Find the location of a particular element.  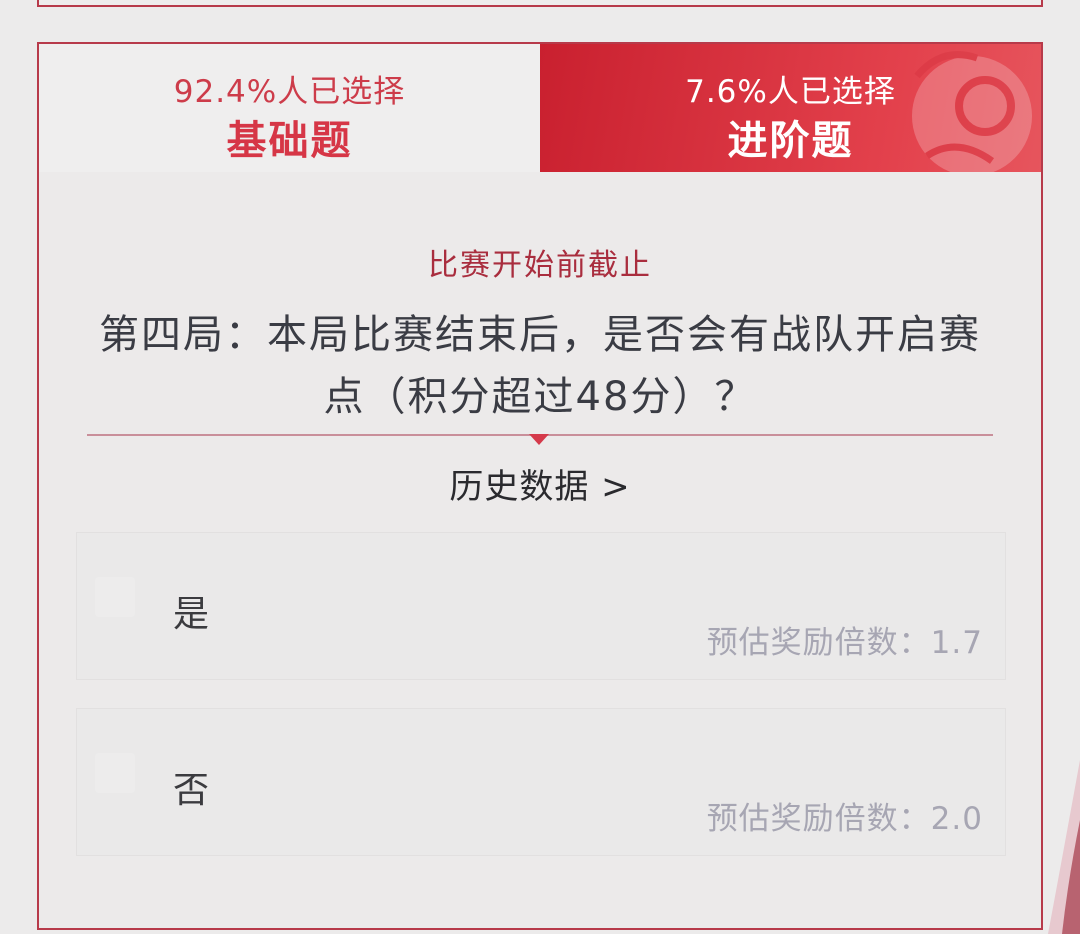

option-label-yes: 是 is located at coordinates (191, 614).